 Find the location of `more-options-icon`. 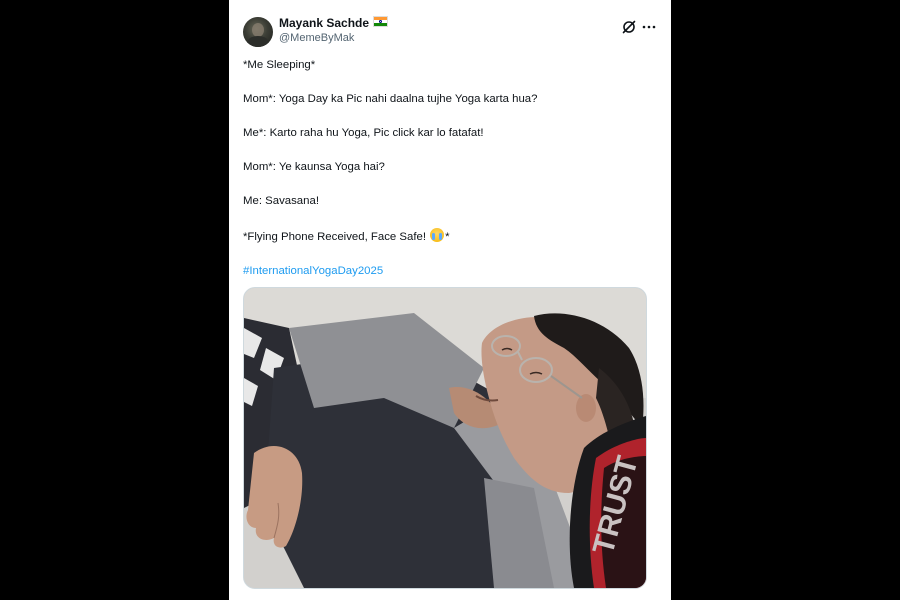

more-options-icon is located at coordinates (649, 27).